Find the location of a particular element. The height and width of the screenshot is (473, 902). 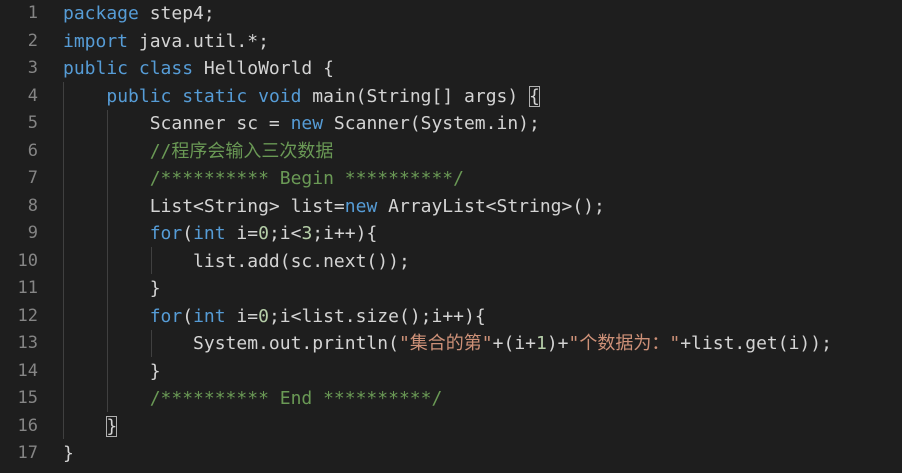

code-token: main(String[] args) is located at coordinates (415, 96).